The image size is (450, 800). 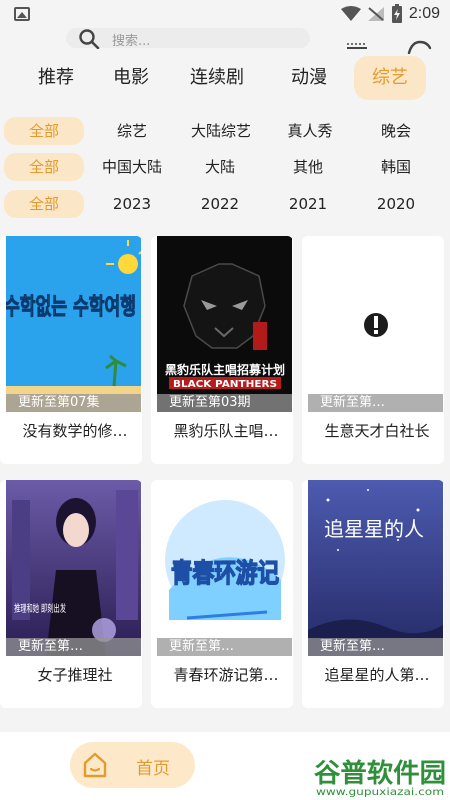 What do you see at coordinates (71, 307) in the screenshot?
I see `svg-text: 수학없는 수학여행` at bounding box center [71, 307].